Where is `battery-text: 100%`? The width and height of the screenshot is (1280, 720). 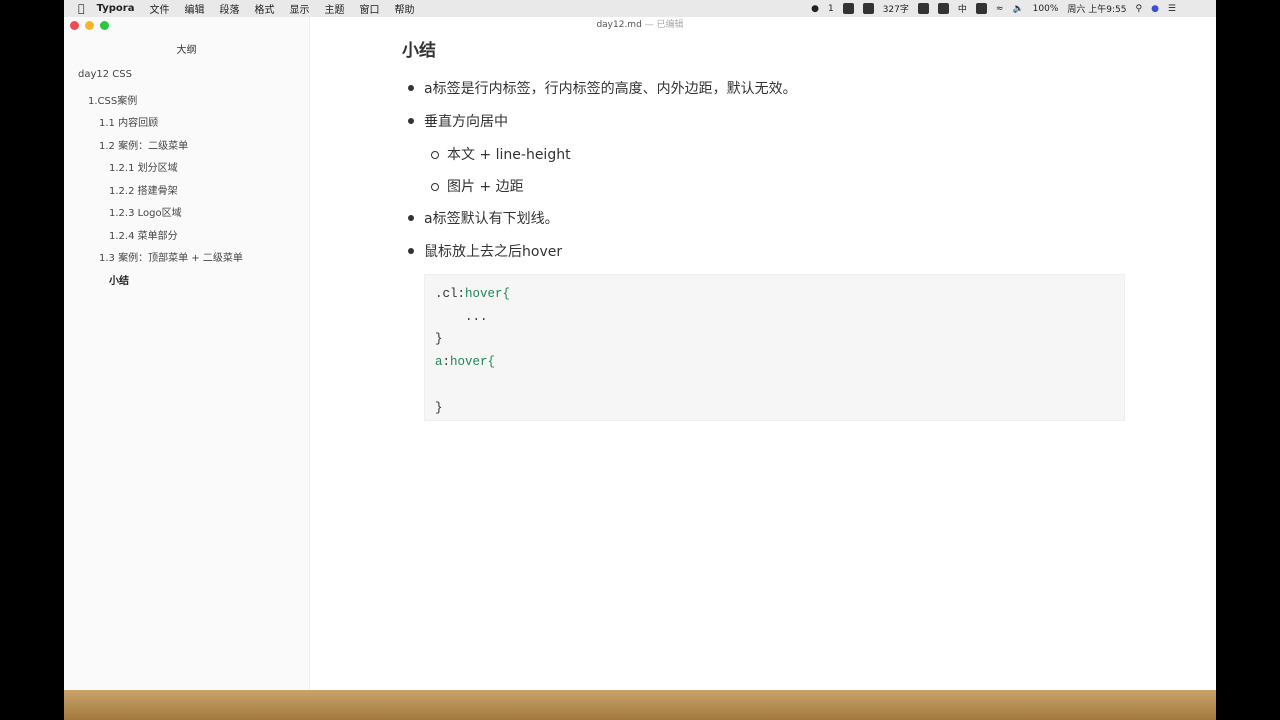
battery-text: 100% is located at coordinates (1046, 9).